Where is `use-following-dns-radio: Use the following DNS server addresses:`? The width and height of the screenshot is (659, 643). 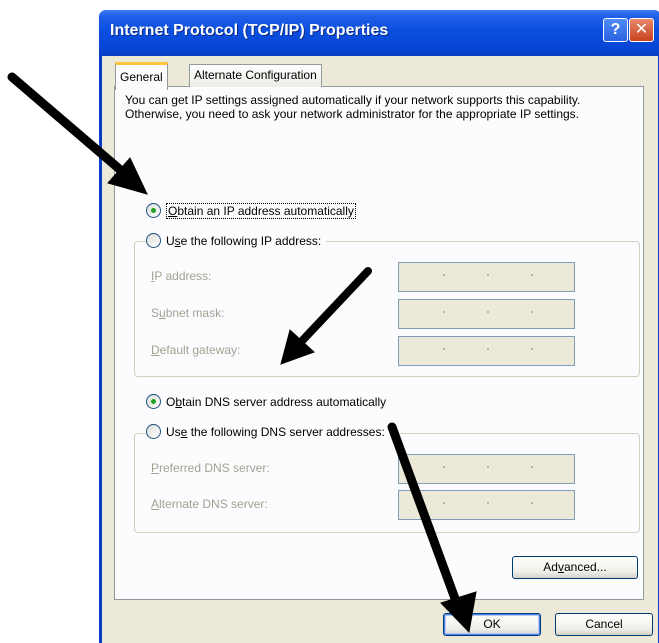 use-following-dns-radio: Use the following DNS server addresses: is located at coordinates (268, 432).